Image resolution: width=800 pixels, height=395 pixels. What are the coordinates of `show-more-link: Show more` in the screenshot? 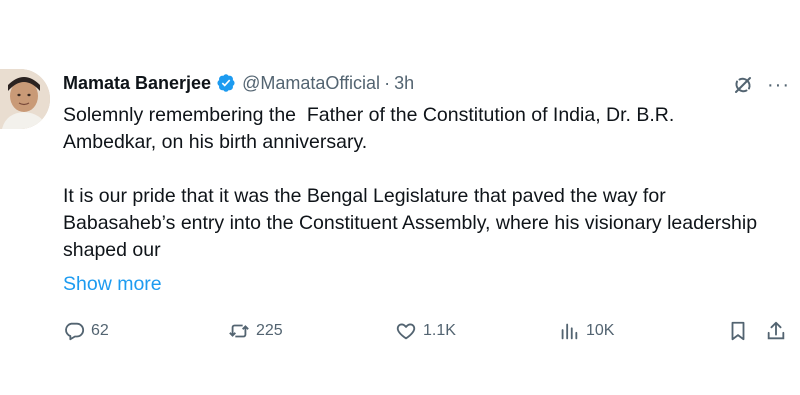 It's located at (112, 284).